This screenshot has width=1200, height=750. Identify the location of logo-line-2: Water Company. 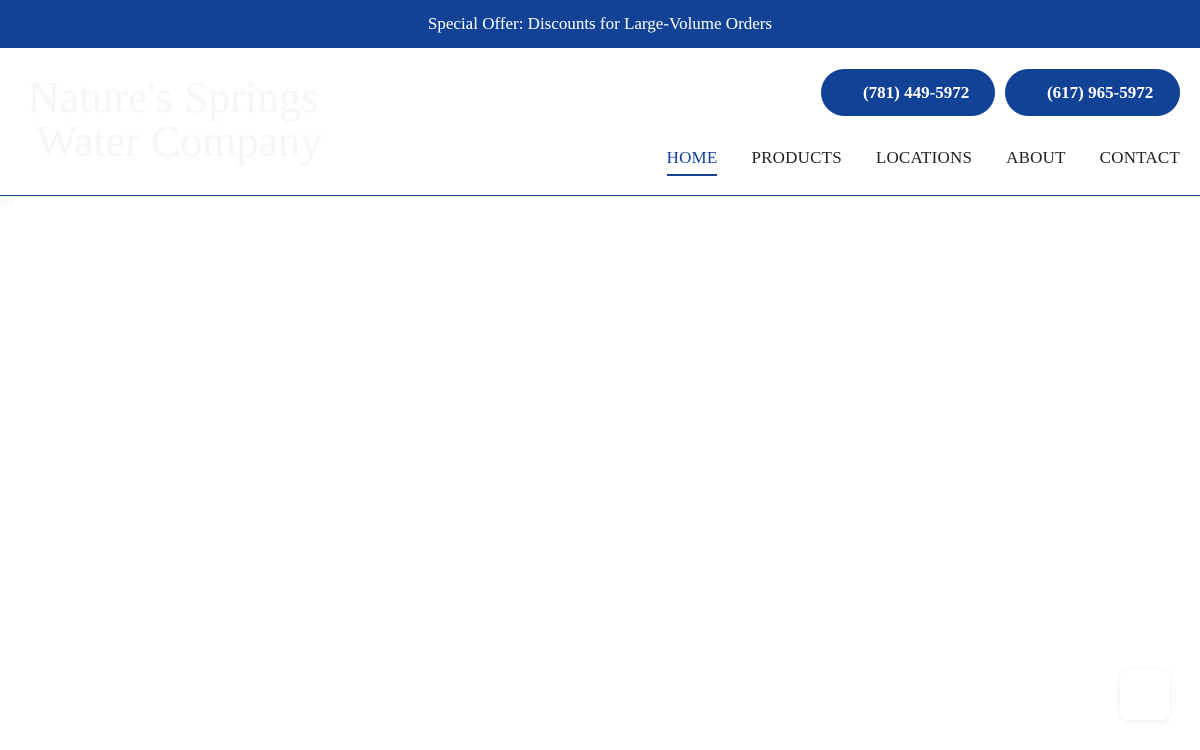
(179, 141).